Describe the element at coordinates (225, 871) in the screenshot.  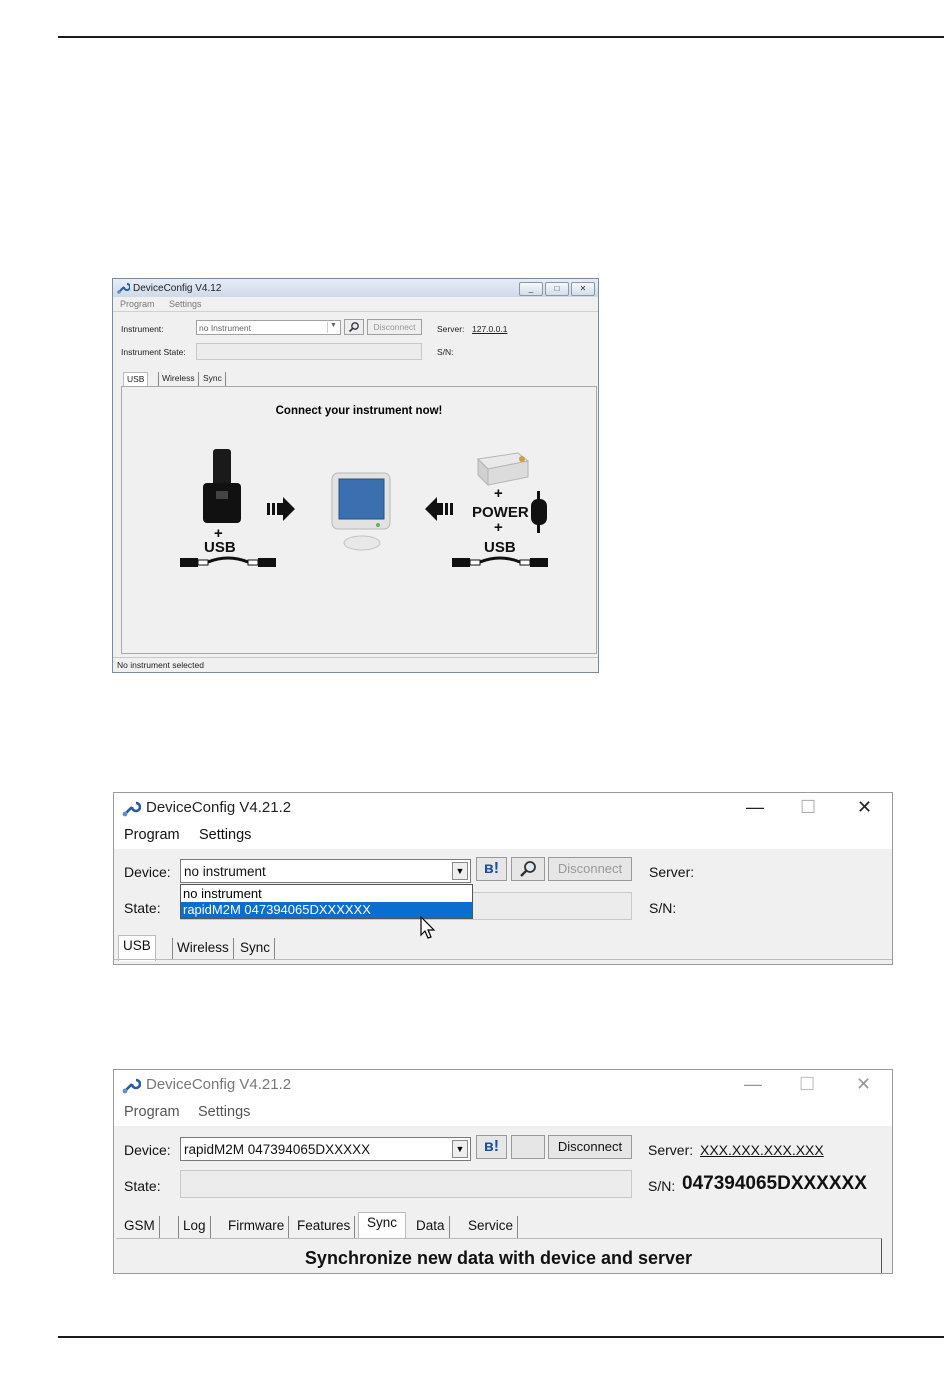
I see `device-value: no instrument` at that location.